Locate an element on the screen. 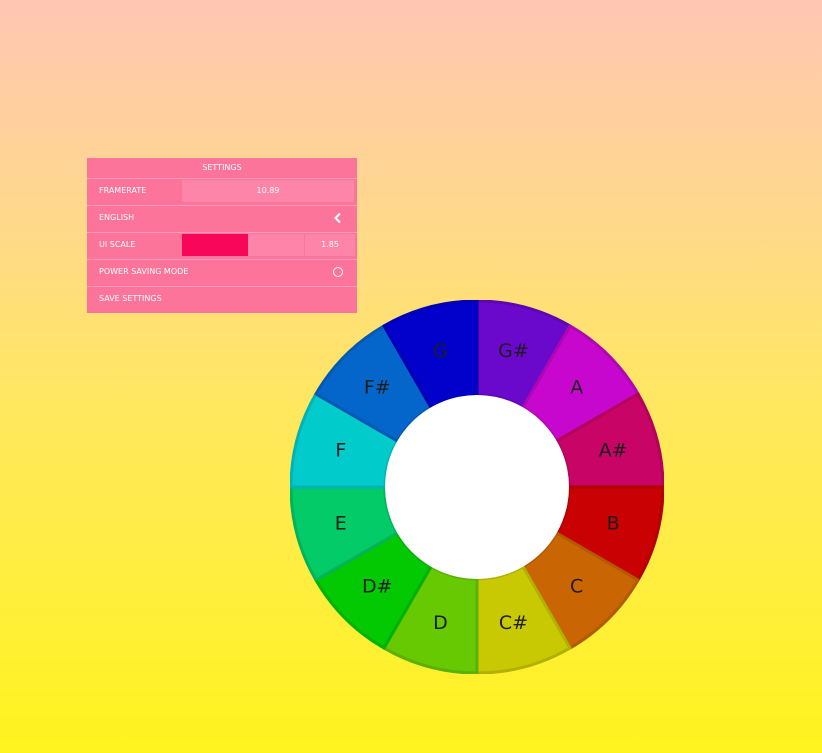 The width and height of the screenshot is (822, 753). wheel-center is located at coordinates (477, 487).